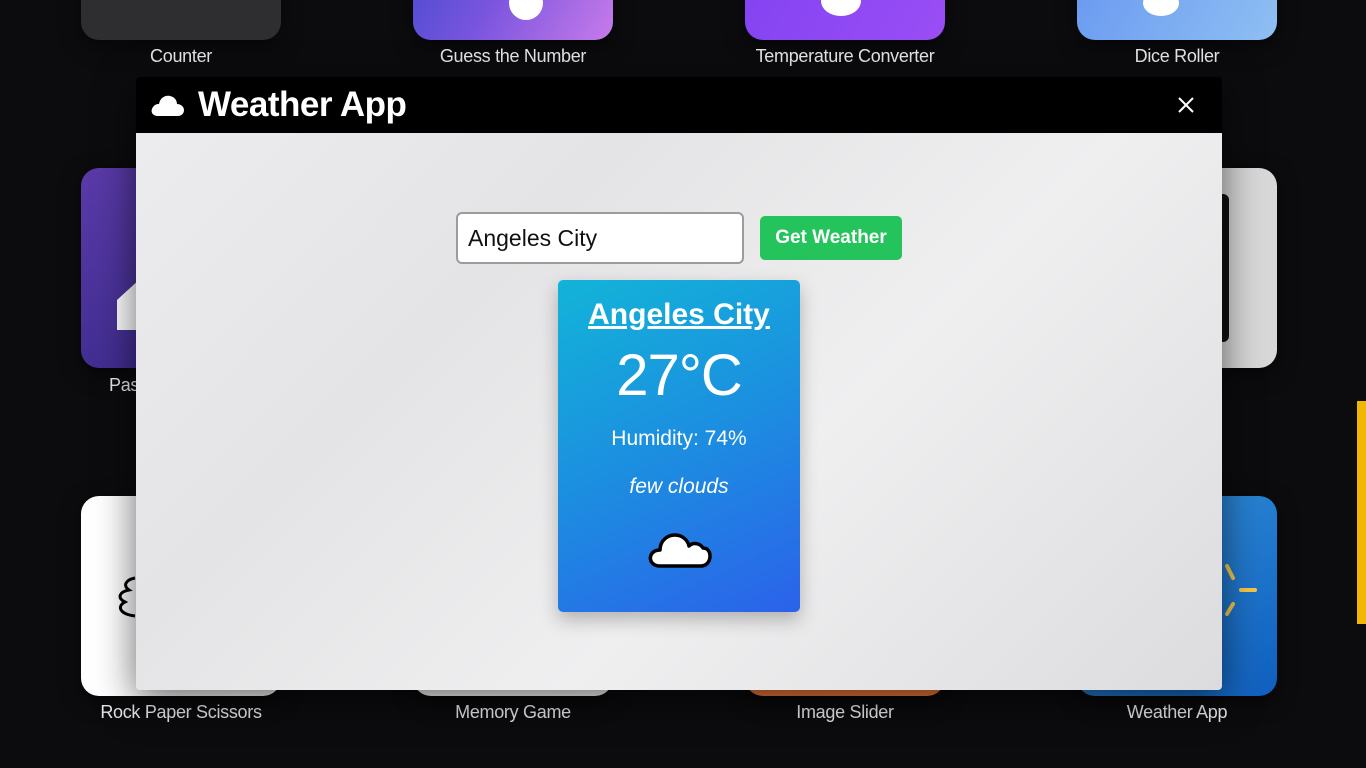 The width and height of the screenshot is (1366, 768). Describe the element at coordinates (679, 486) in the screenshot. I see `weather-description: few clouds` at that location.